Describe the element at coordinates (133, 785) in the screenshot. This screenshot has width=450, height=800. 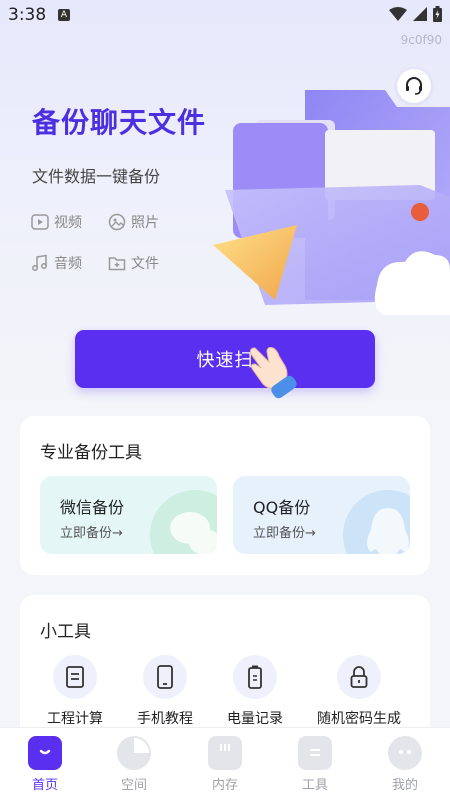
I see `tab-label: 空间` at that location.